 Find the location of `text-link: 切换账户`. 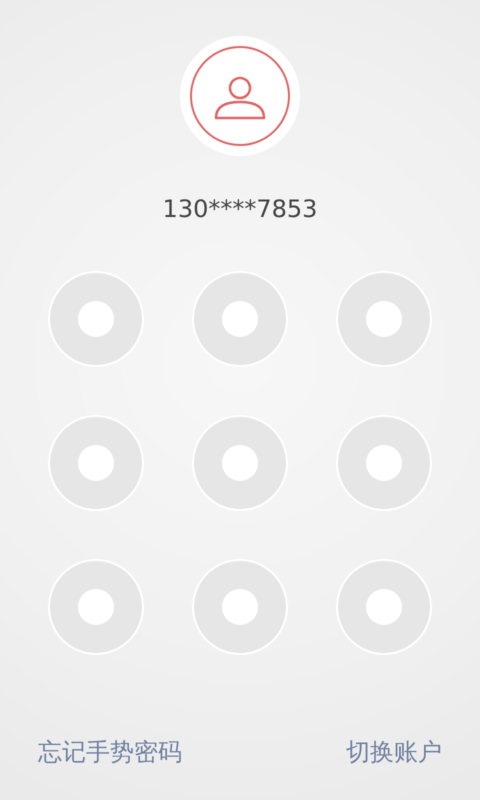

text-link: 切换账户 is located at coordinates (394, 752).